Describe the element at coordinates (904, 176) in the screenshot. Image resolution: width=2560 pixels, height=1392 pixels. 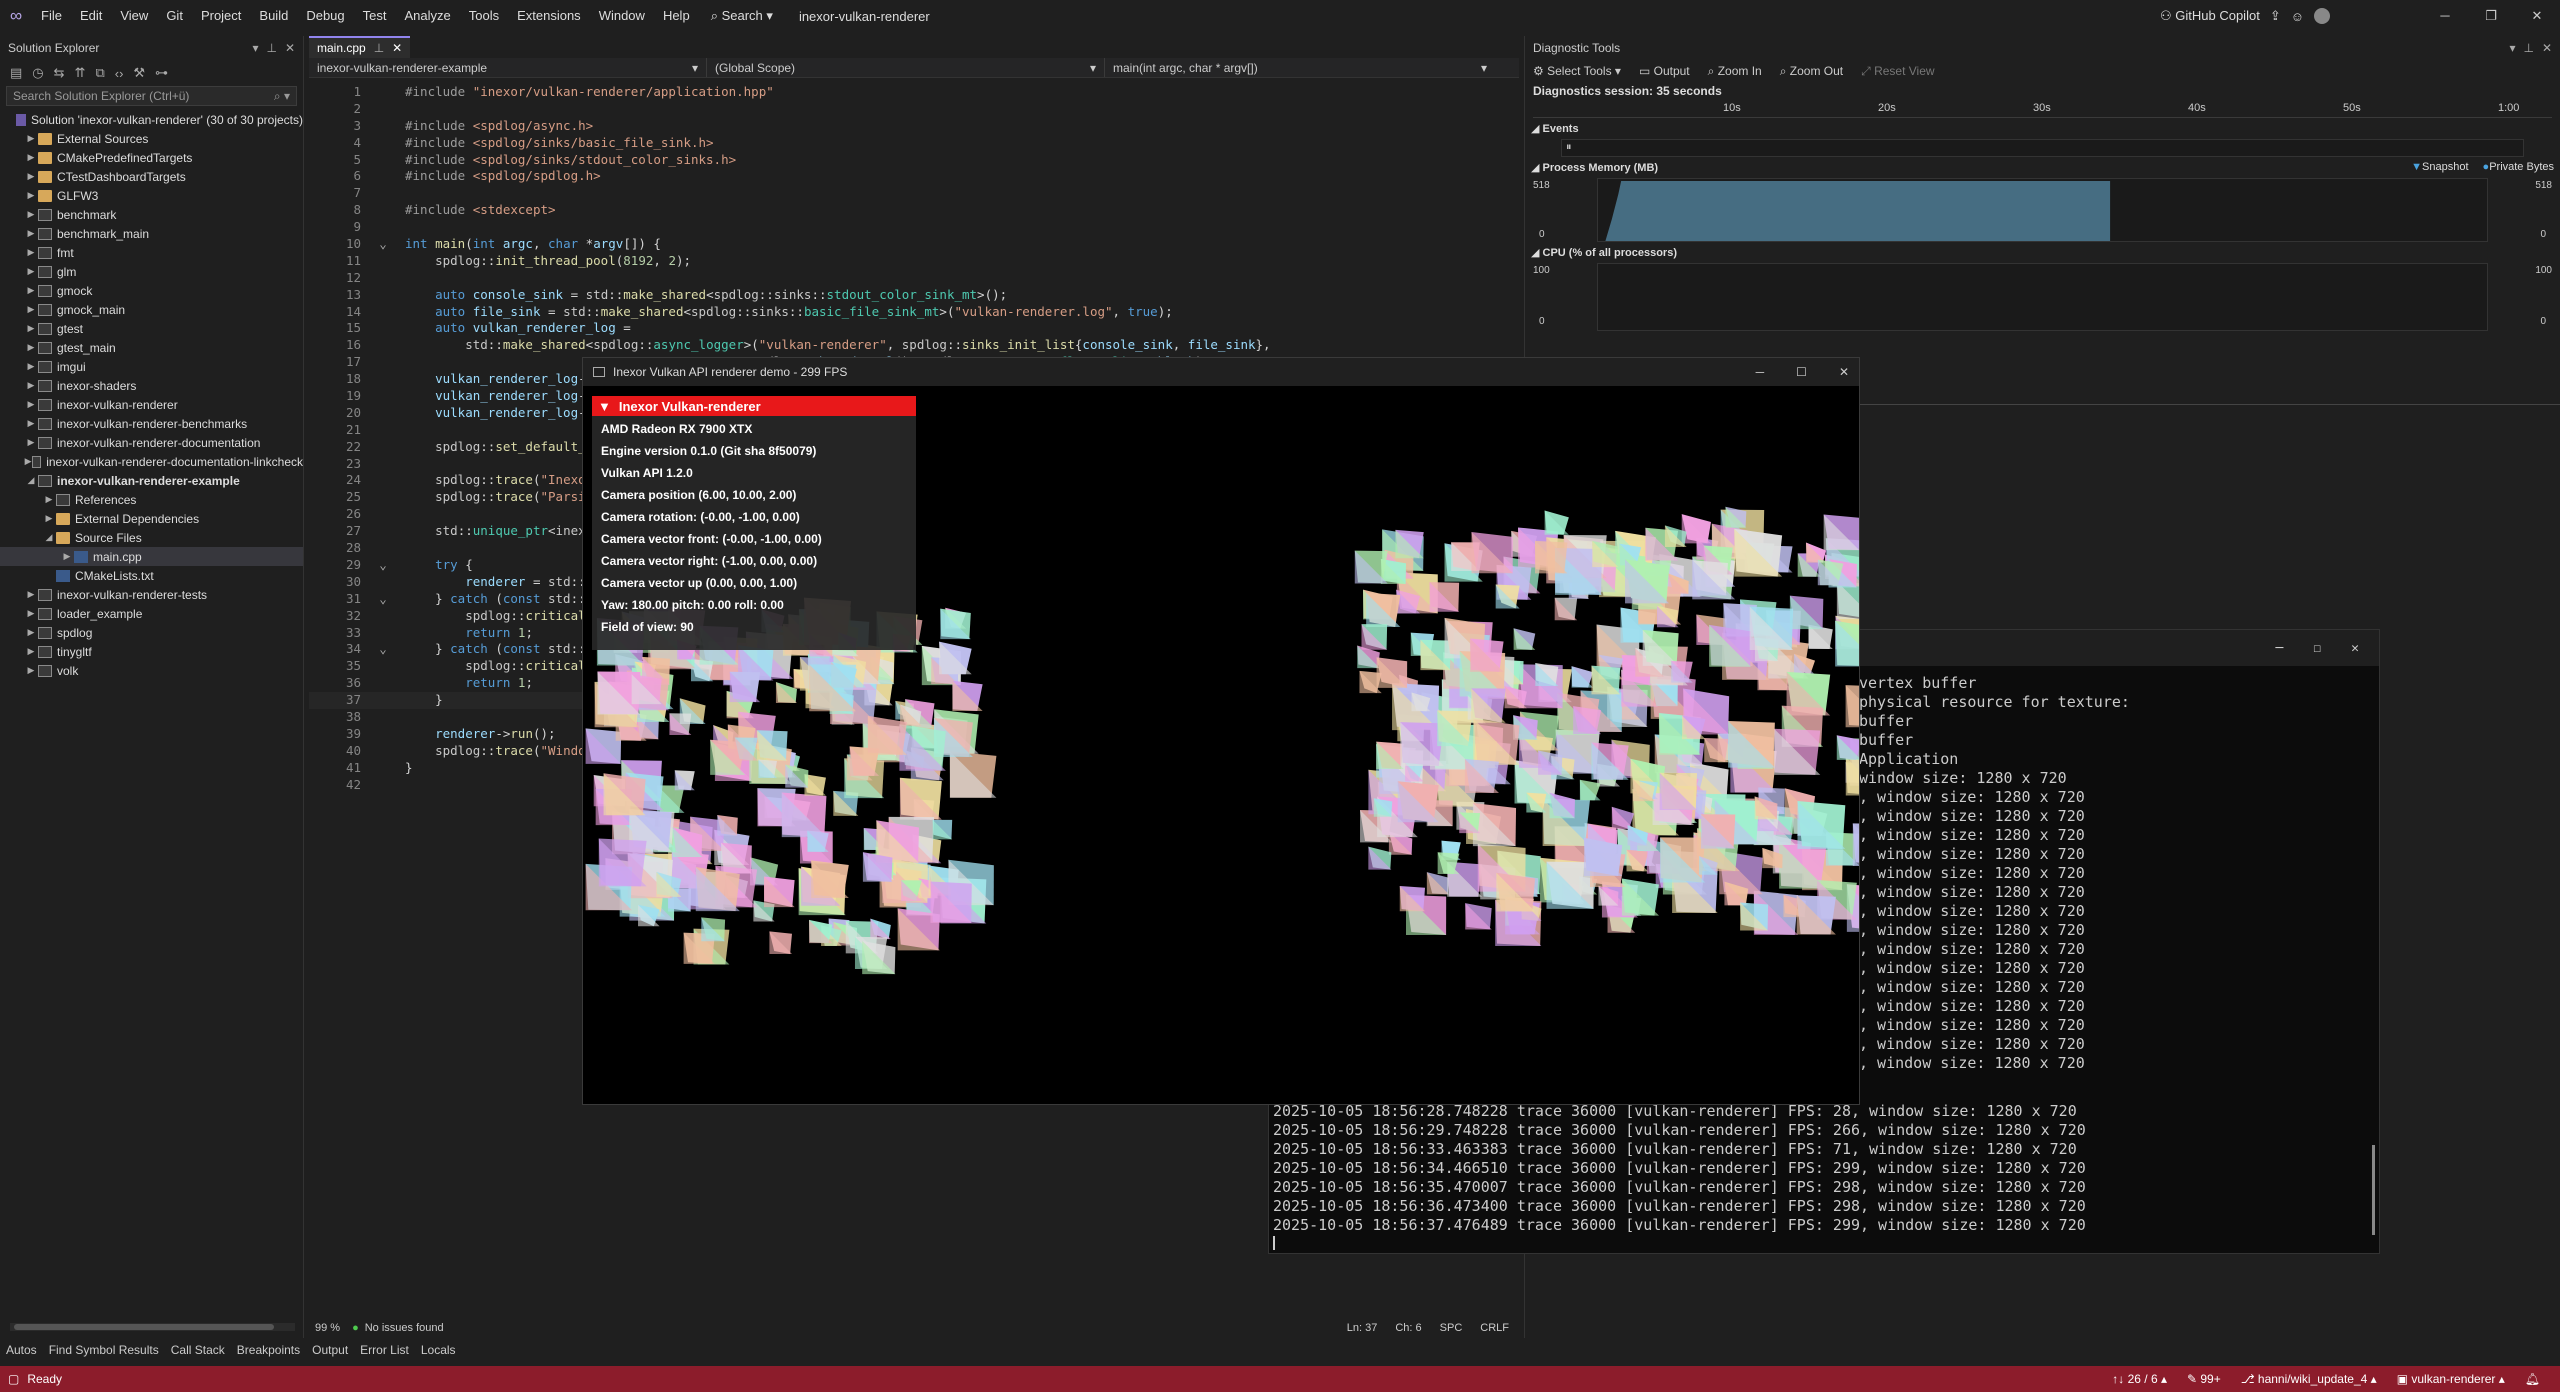
I see `code-line: 6 #include <spdlog/spdlog.h>` at that location.